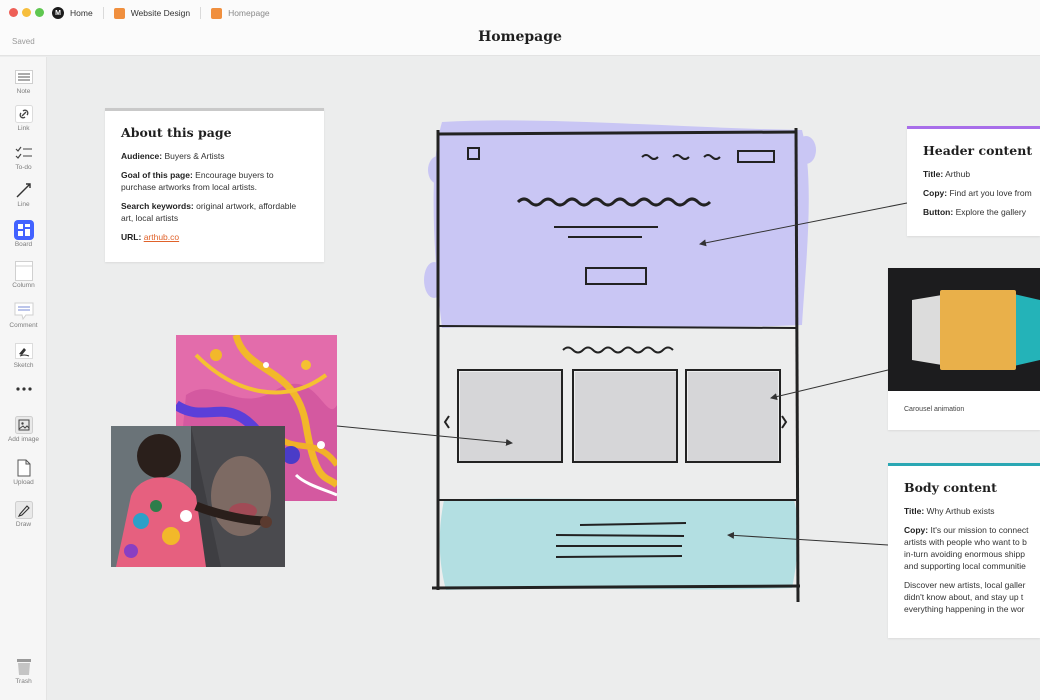  What do you see at coordinates (829, 385) in the screenshot?
I see `carousel-connector-arrow` at bounding box center [829, 385].